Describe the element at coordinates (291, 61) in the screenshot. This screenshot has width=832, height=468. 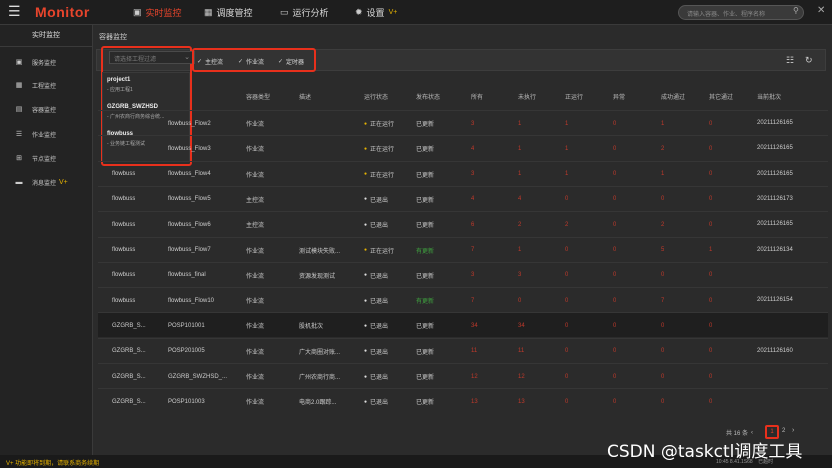
I see `checkbox-timer: ✓ 定时器` at that location.